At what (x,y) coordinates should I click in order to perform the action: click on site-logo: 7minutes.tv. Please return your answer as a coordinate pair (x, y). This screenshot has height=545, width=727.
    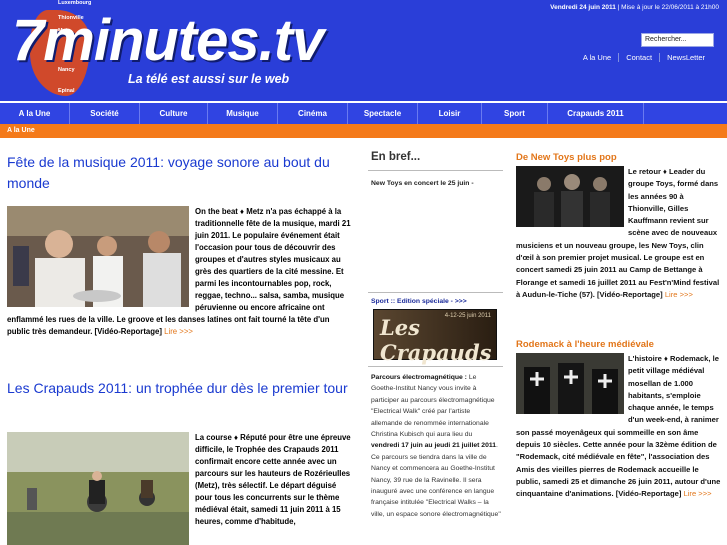
    Looking at the image, I should click on (168, 41).